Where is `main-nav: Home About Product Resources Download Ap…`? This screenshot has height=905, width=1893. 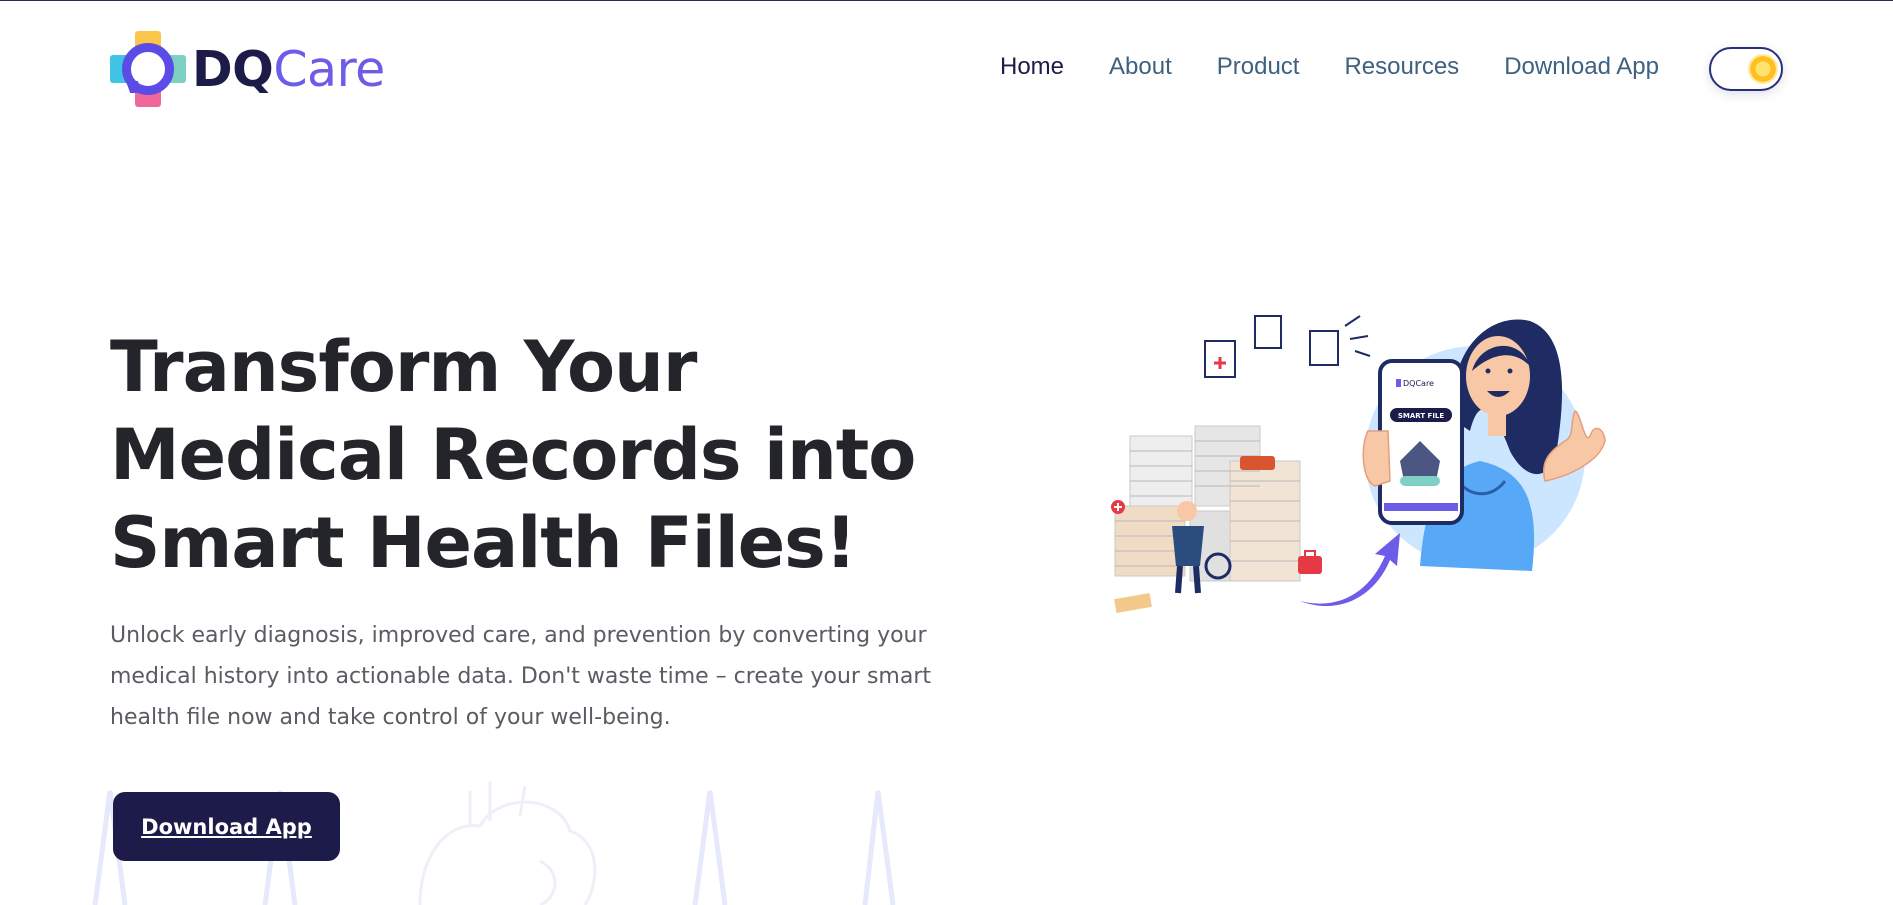 main-nav: Home About Product Resources Download Ap… is located at coordinates (1352, 67).